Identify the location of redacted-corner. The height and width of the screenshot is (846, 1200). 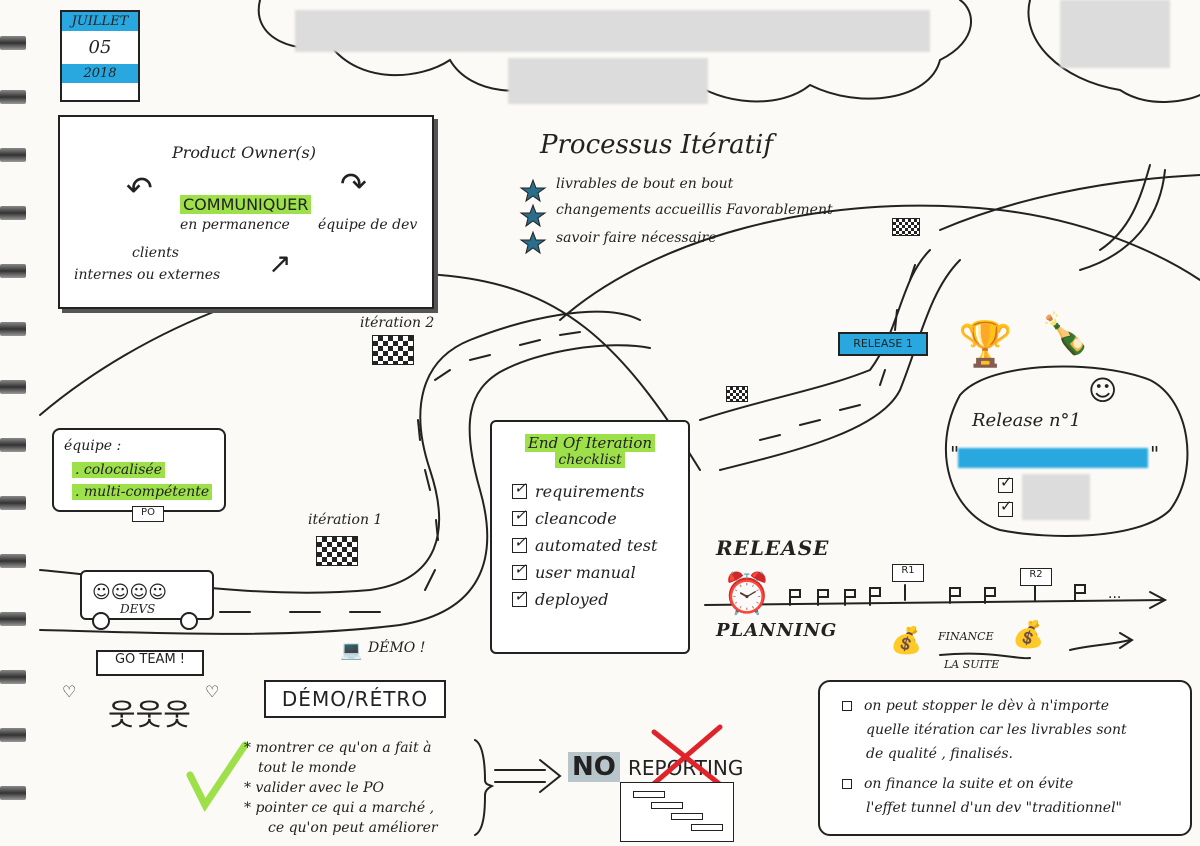
(1115, 34).